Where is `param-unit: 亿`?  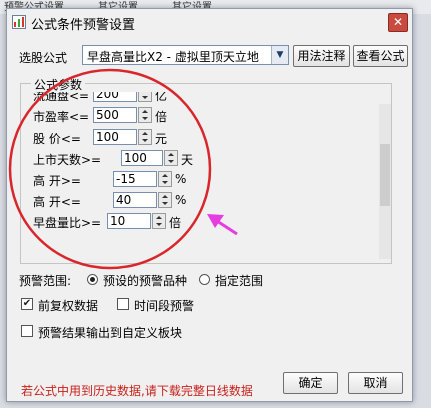 param-unit: 亿 is located at coordinates (161, 97).